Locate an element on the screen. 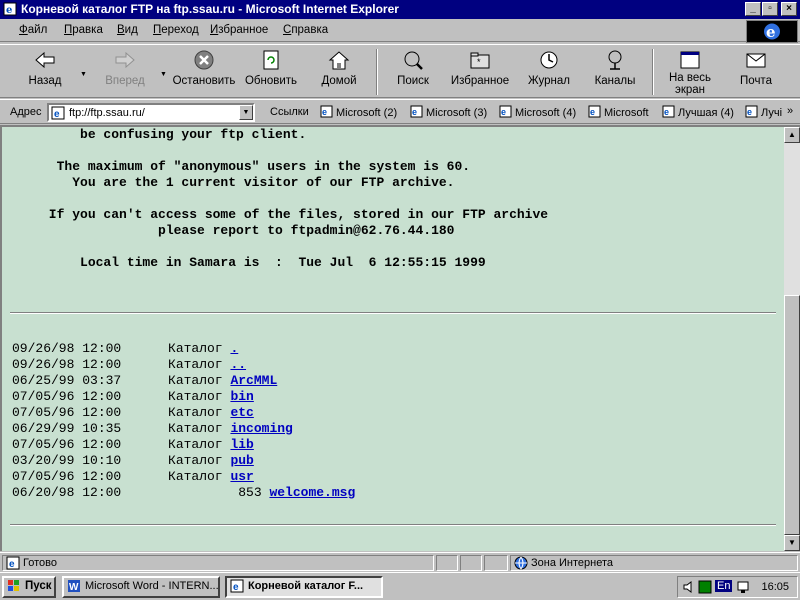 The height and width of the screenshot is (600, 800). mail-button: Почта is located at coordinates (756, 72).